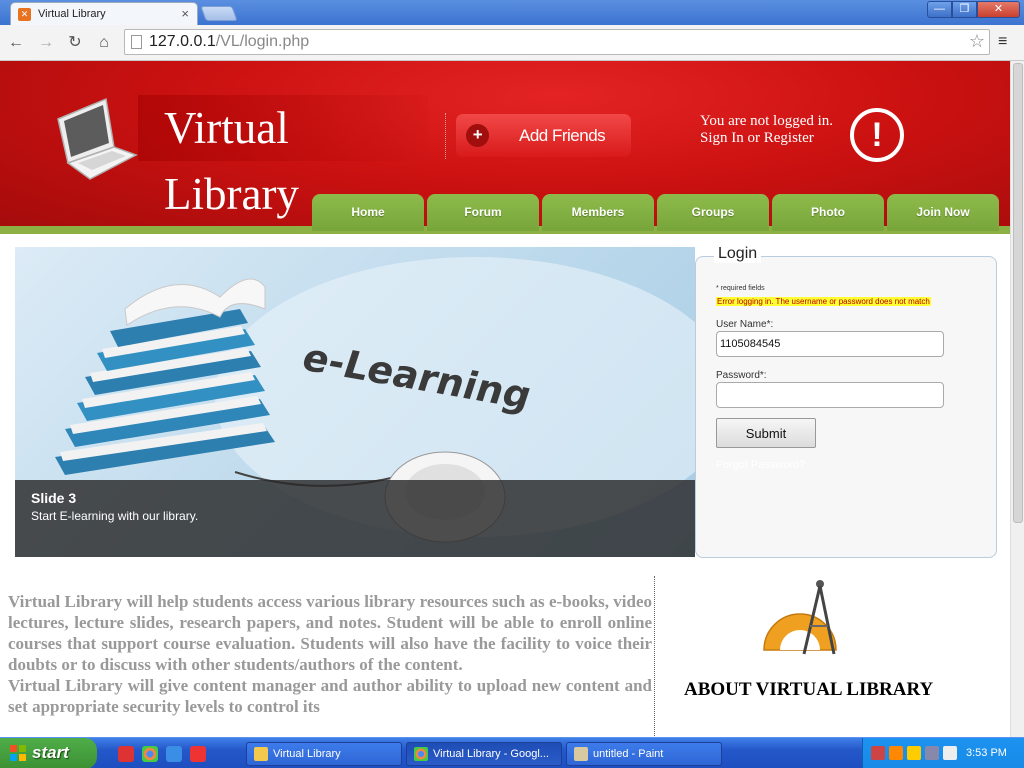 This screenshot has height=768, width=1024. I want to click on login-legend: Login, so click(738, 254).